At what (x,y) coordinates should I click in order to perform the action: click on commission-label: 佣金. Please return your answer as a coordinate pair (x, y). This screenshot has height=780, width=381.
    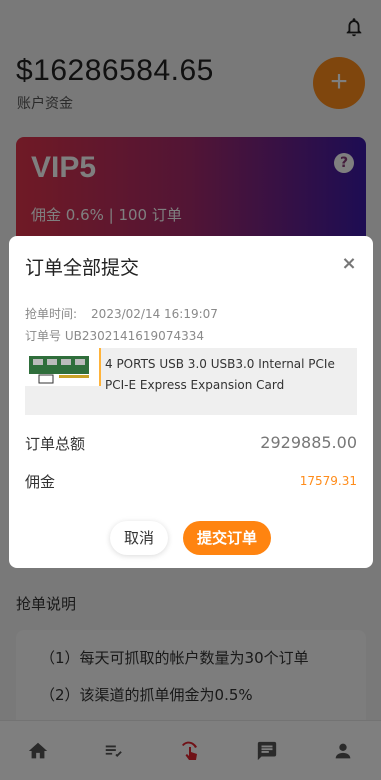
    Looking at the image, I should click on (40, 482).